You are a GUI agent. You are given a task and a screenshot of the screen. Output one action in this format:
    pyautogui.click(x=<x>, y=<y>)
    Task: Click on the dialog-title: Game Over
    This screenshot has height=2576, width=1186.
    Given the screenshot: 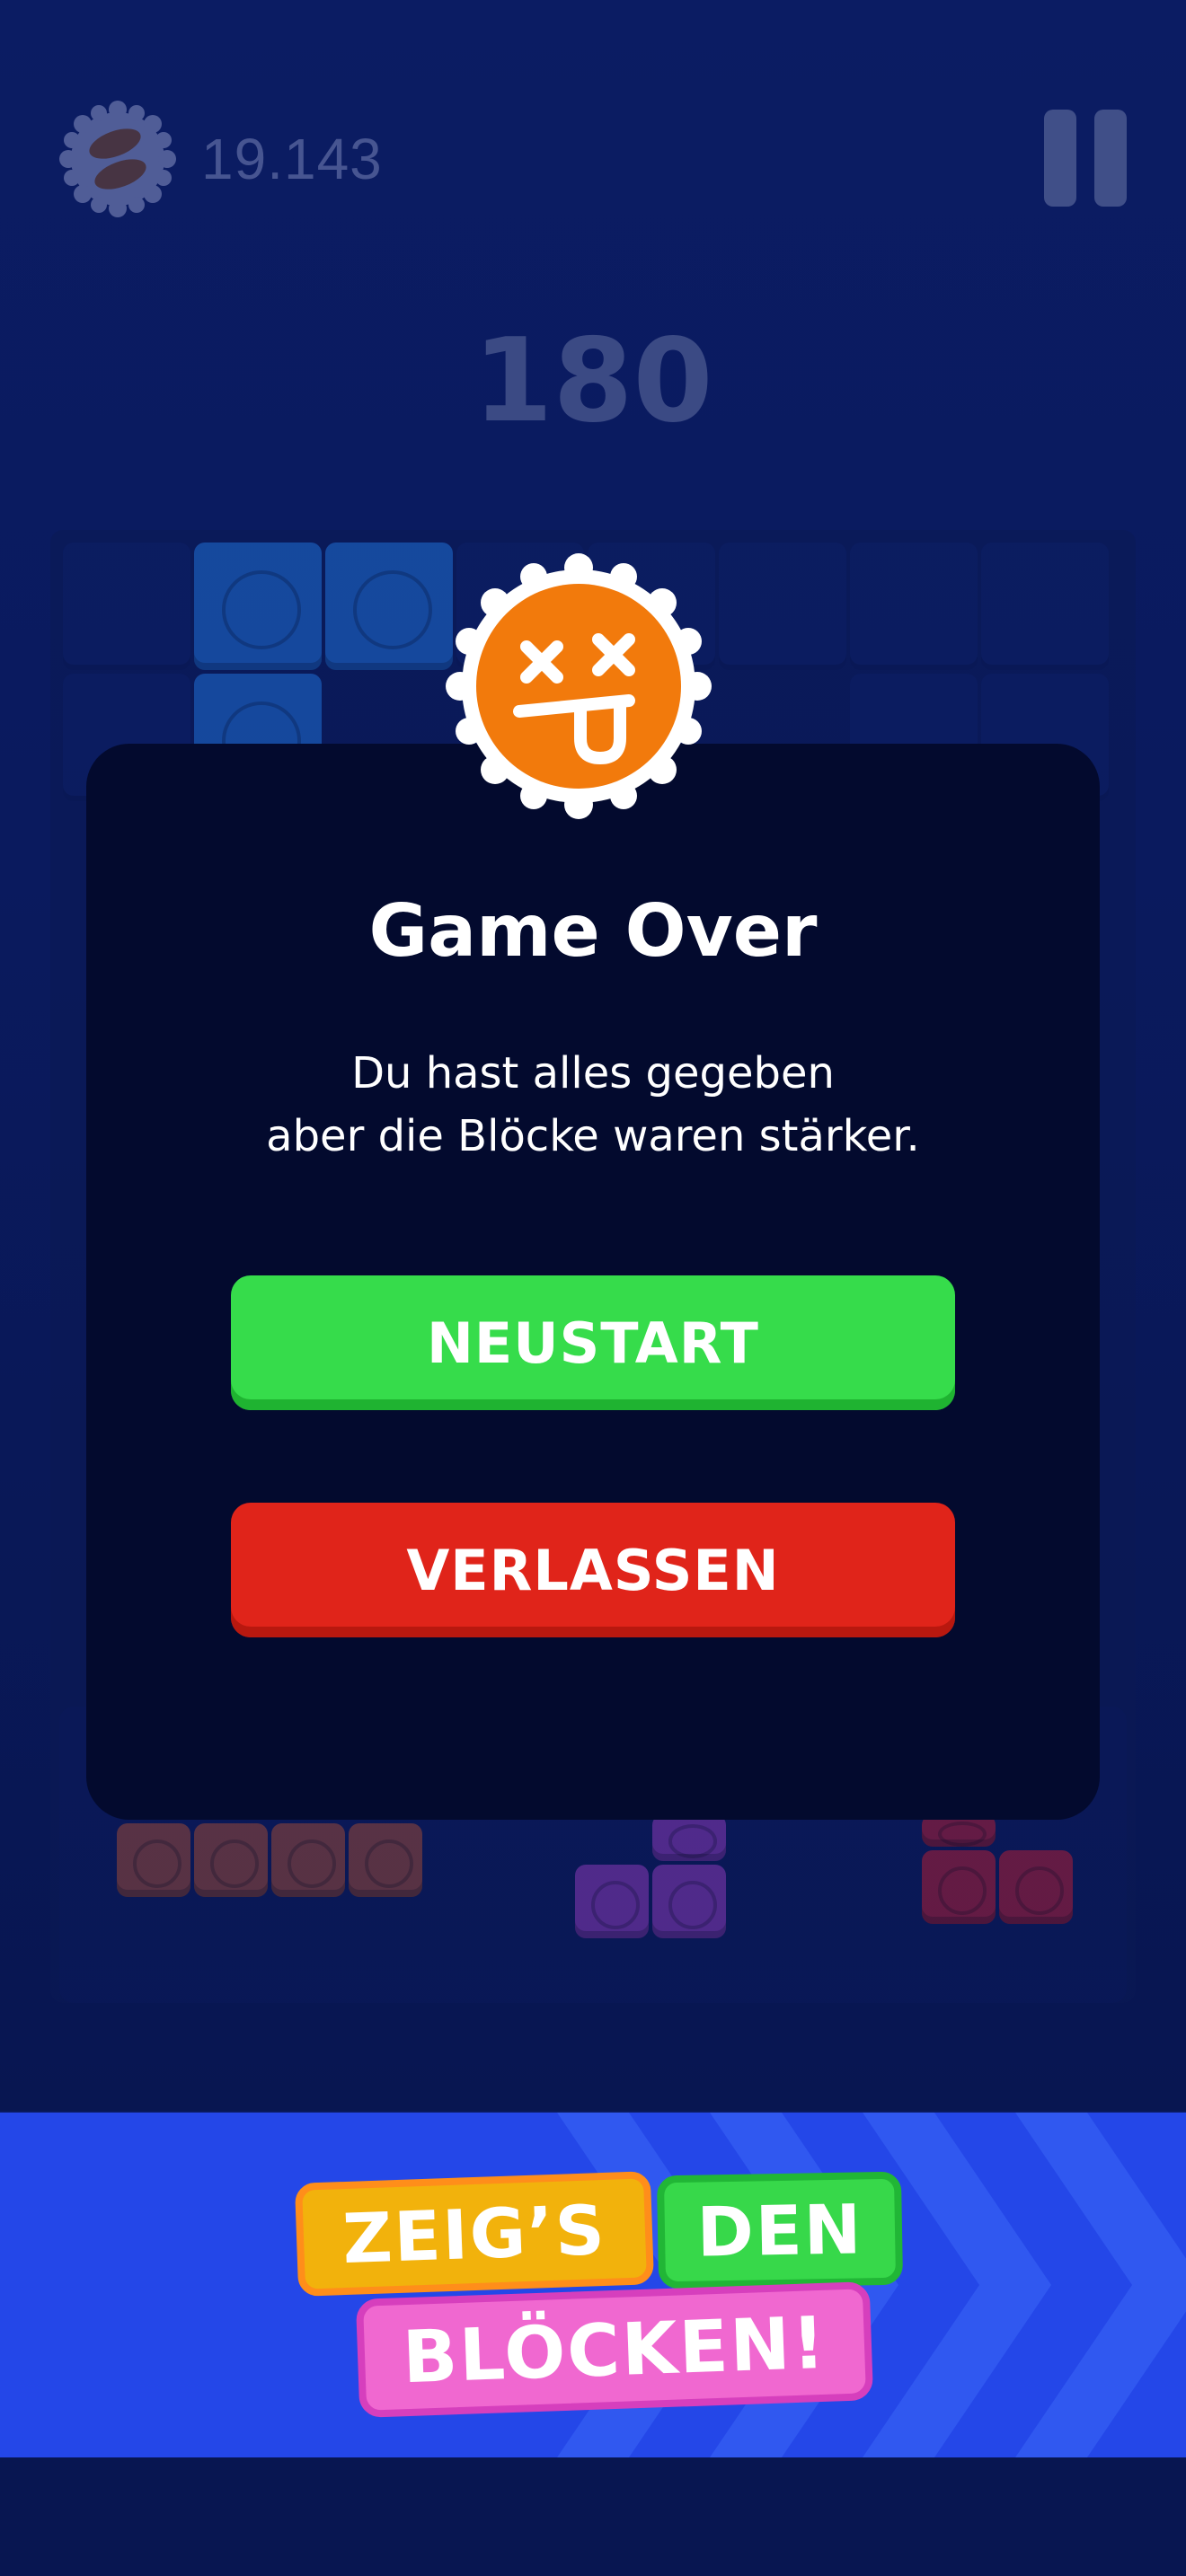 What is the action you would take?
    pyautogui.click(x=593, y=931)
    